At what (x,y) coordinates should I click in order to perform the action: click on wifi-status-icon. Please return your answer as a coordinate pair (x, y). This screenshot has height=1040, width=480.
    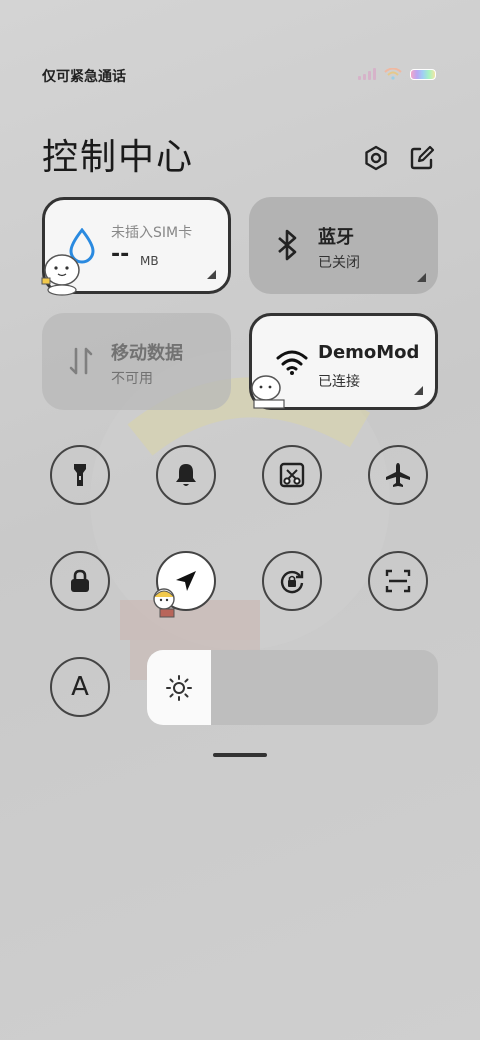
    Looking at the image, I should click on (393, 74).